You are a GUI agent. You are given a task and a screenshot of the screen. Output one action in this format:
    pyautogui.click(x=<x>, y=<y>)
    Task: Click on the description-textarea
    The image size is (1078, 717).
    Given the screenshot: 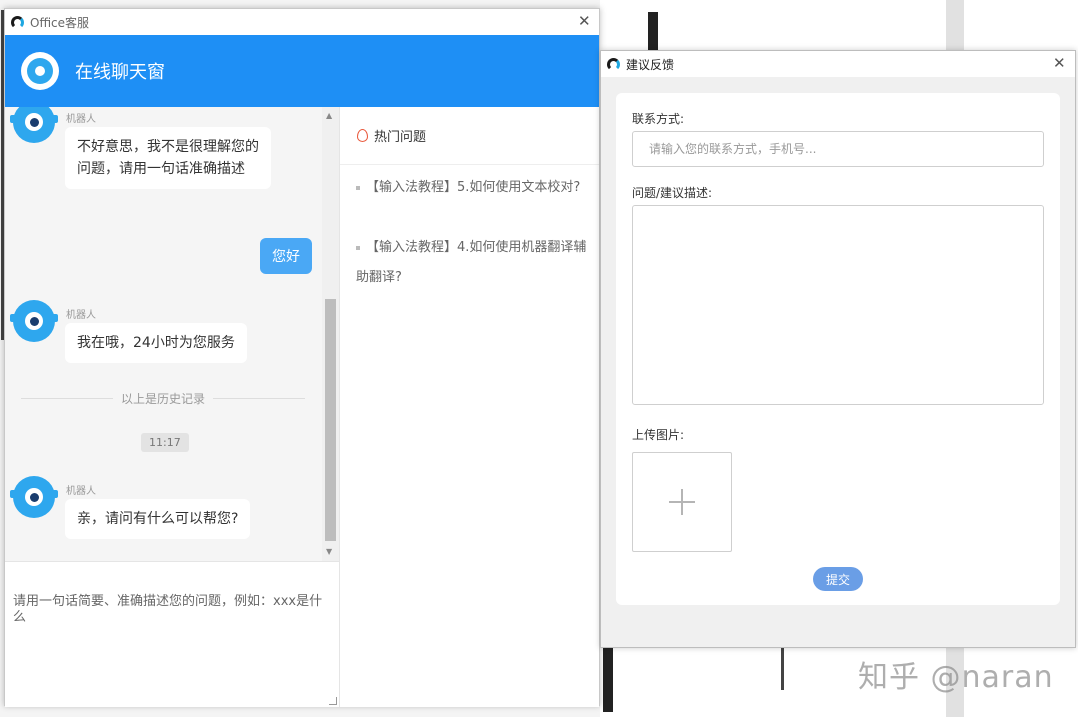 What is the action you would take?
    pyautogui.click(x=838, y=305)
    